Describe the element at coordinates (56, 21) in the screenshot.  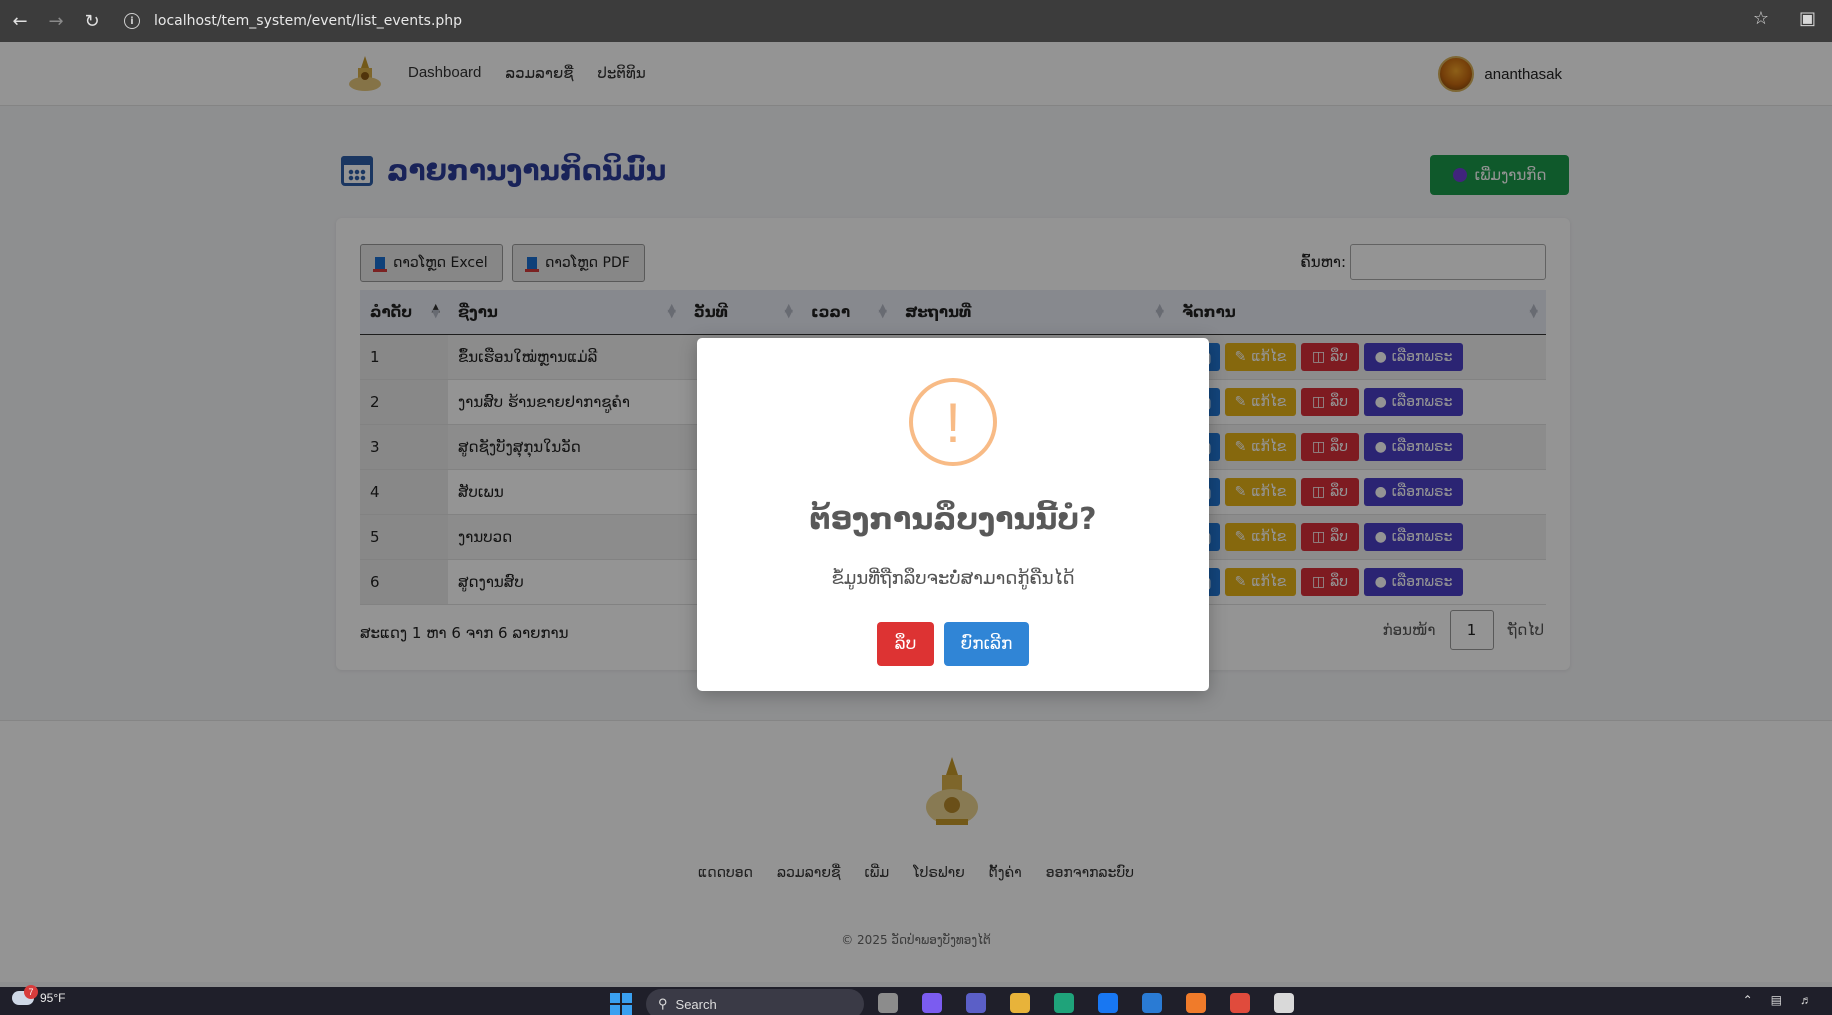
I see `forward-icon: →` at that location.